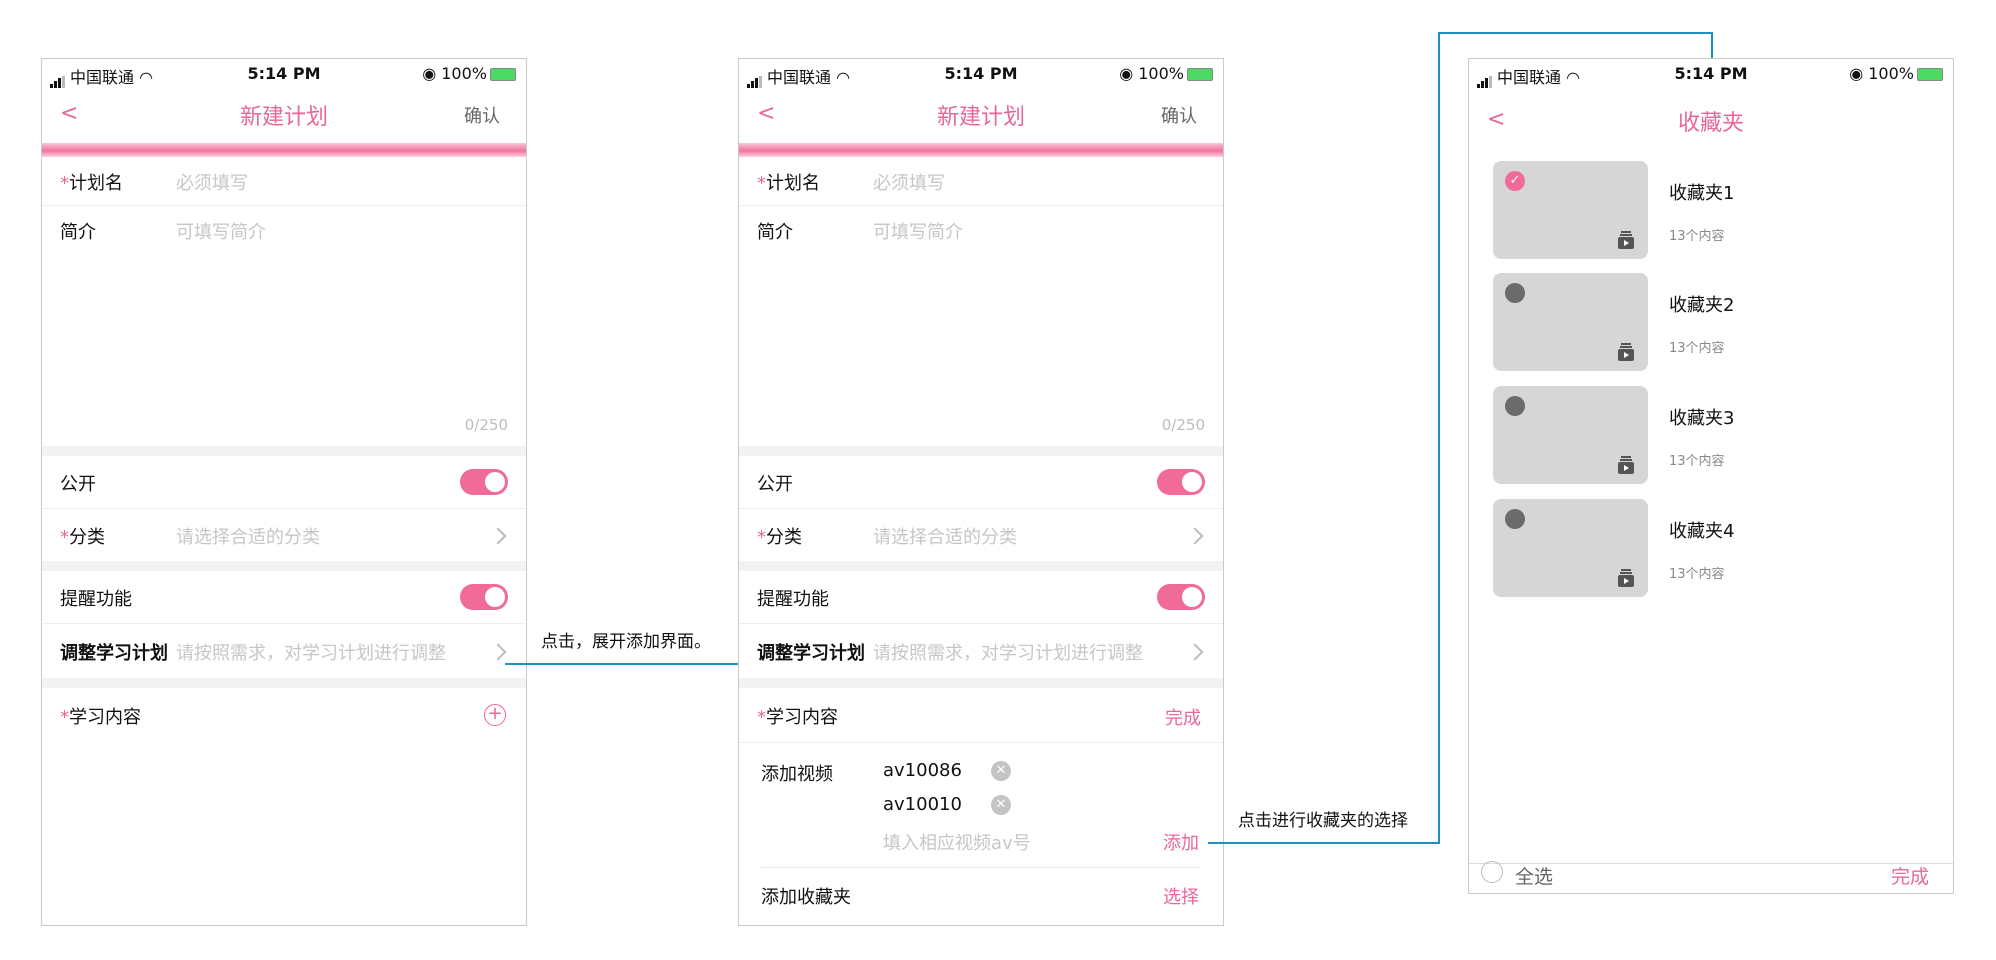 This screenshot has width=1996, height=960. Describe the element at coordinates (1710, 123) in the screenshot. I see `page-title: 收藏夹` at that location.